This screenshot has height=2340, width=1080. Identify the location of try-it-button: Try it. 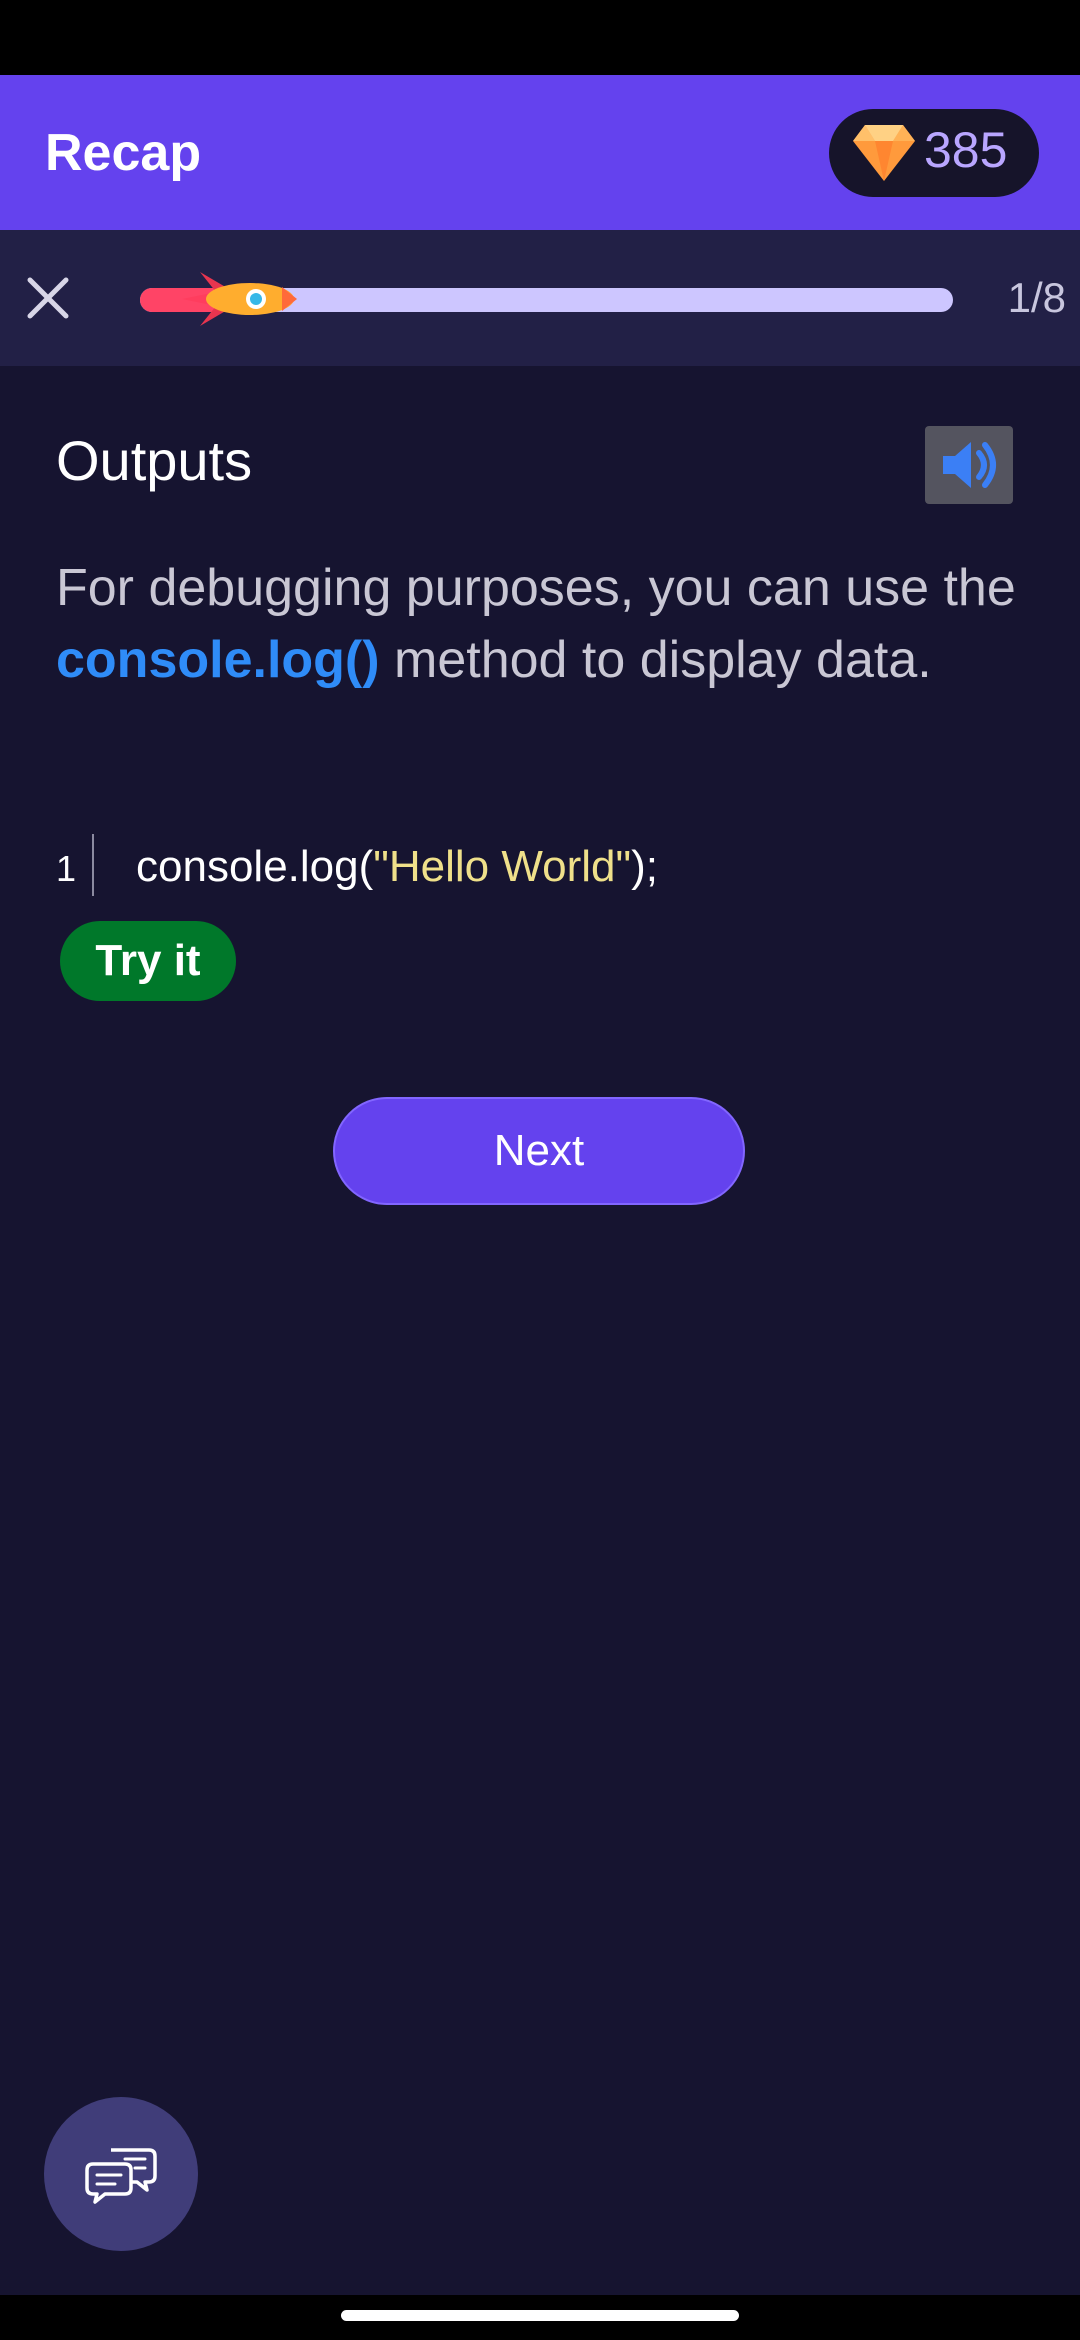
(148, 961).